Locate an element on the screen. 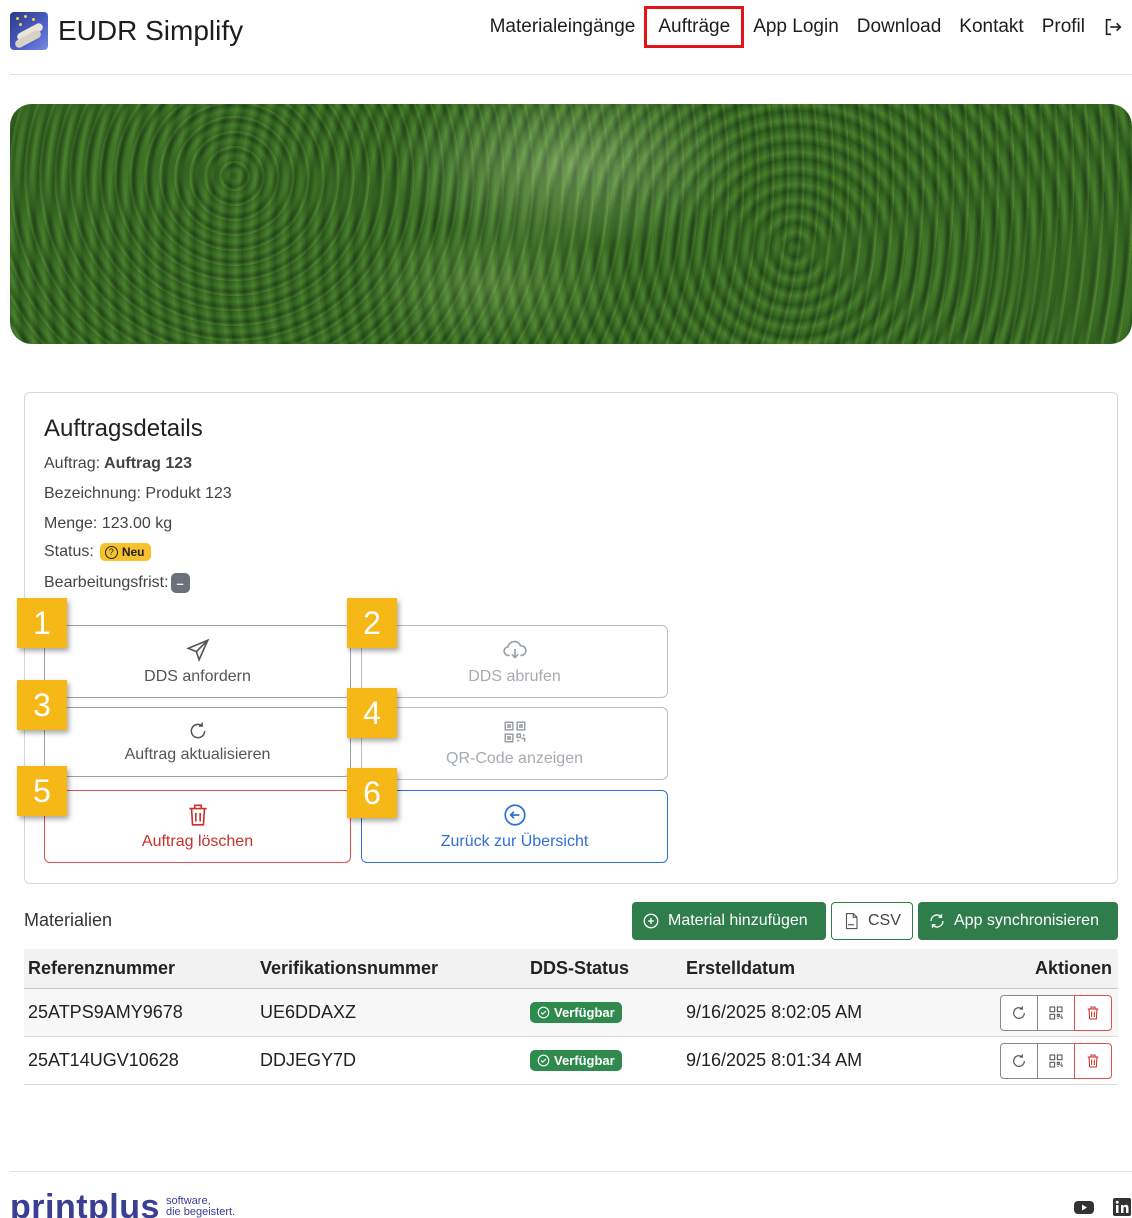 This screenshot has height=1218, width=1132. col-erstelldatum: Erstelldatum is located at coordinates (836, 968).